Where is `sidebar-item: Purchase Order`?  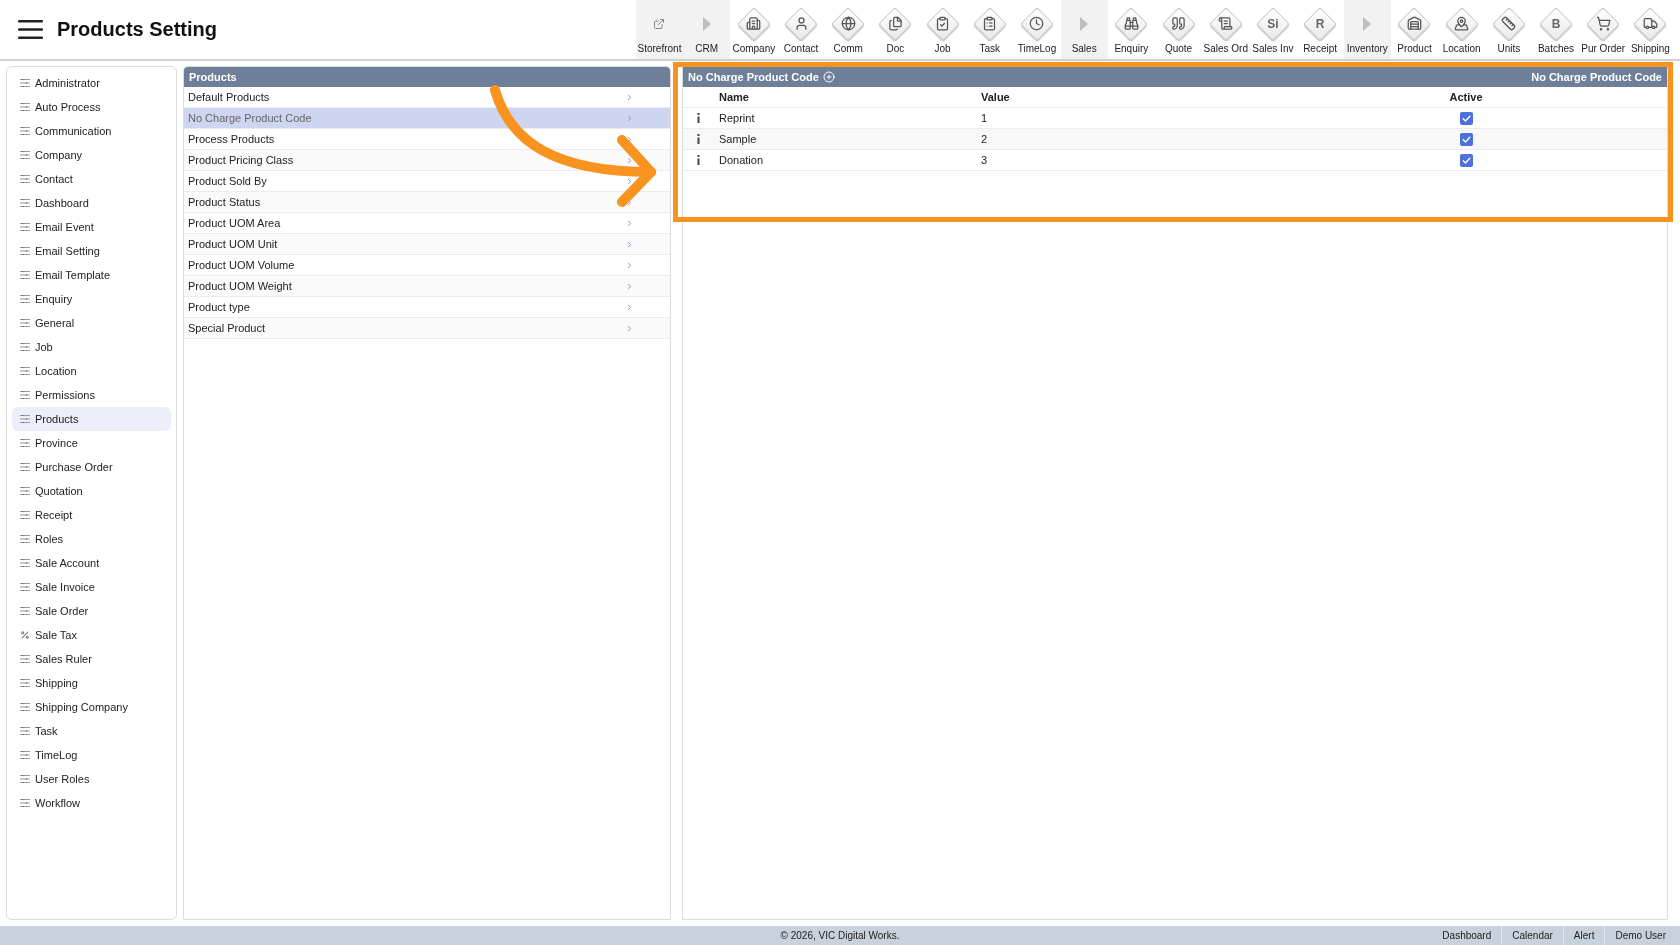 sidebar-item: Purchase Order is located at coordinates (91, 467).